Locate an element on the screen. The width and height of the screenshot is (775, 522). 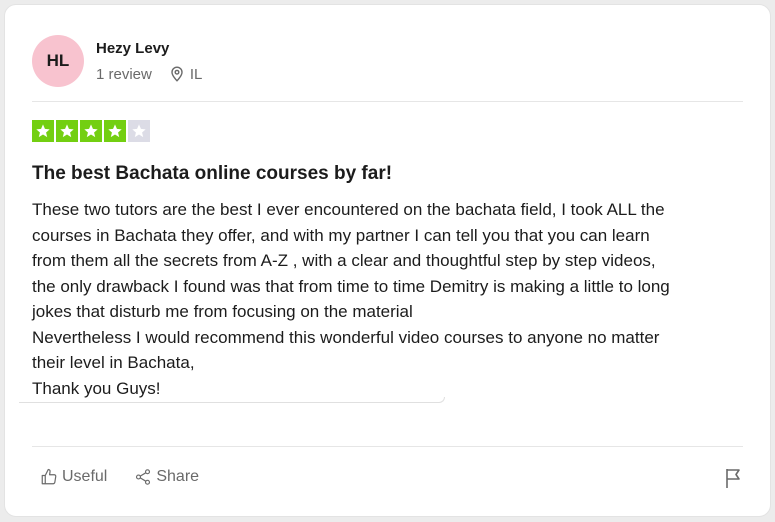
useful-button: Useful is located at coordinates (73, 477).